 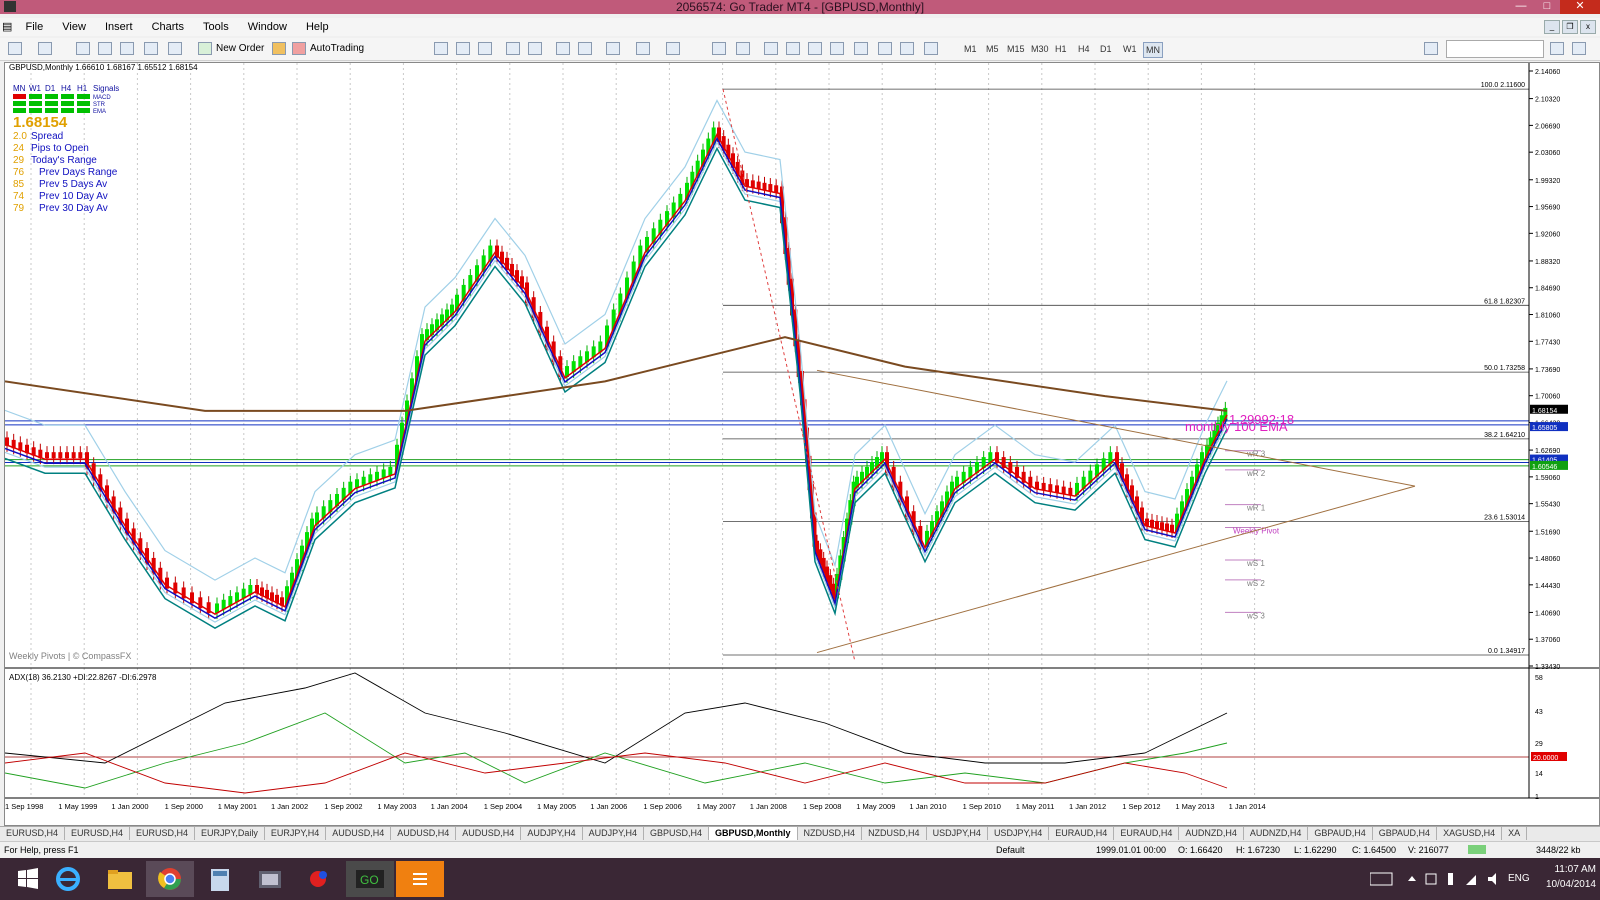 What do you see at coordinates (74, 27) in the screenshot?
I see `menu-view: View` at bounding box center [74, 27].